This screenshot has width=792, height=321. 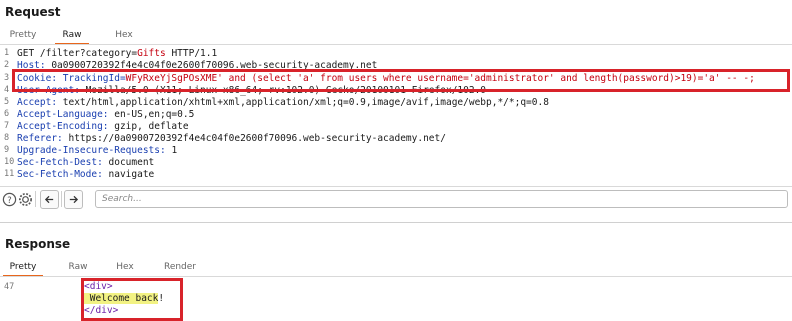 What do you see at coordinates (154, 114) in the screenshot?
I see `code-token: en-US,en;q=0.5` at bounding box center [154, 114].